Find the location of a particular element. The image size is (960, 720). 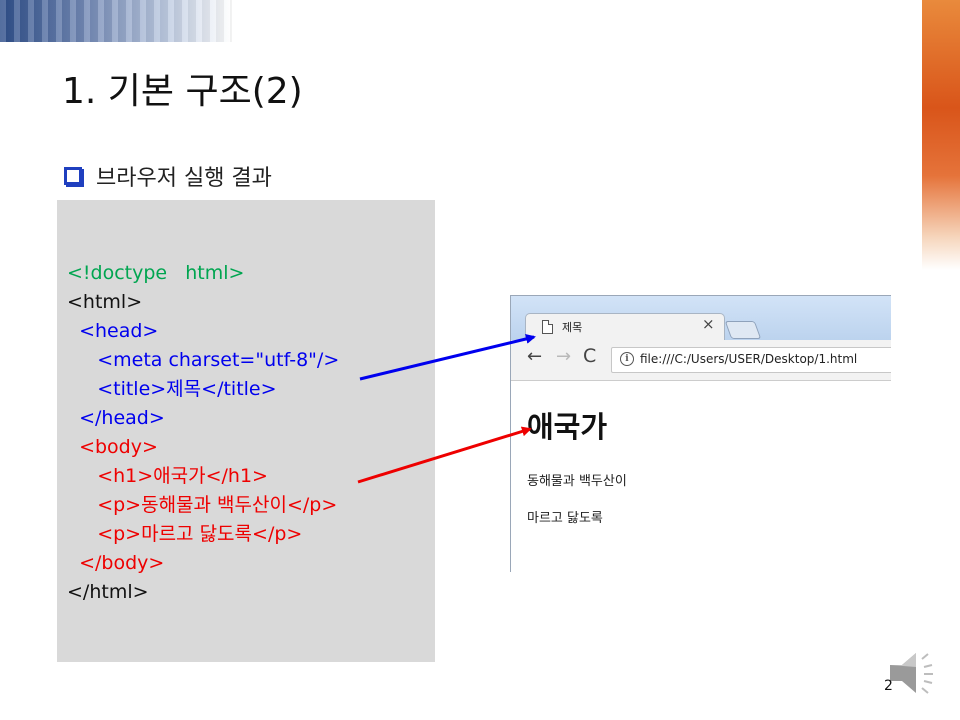

browser-tab-strip: 제목 × is located at coordinates (701, 319).